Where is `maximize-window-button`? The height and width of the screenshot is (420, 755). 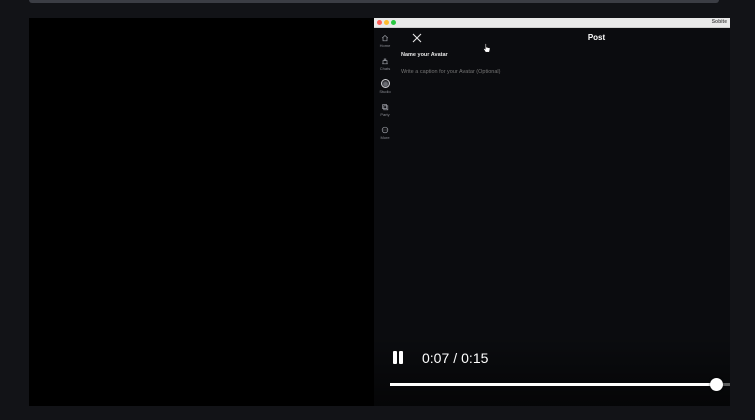 maximize-window-button is located at coordinates (393, 22).